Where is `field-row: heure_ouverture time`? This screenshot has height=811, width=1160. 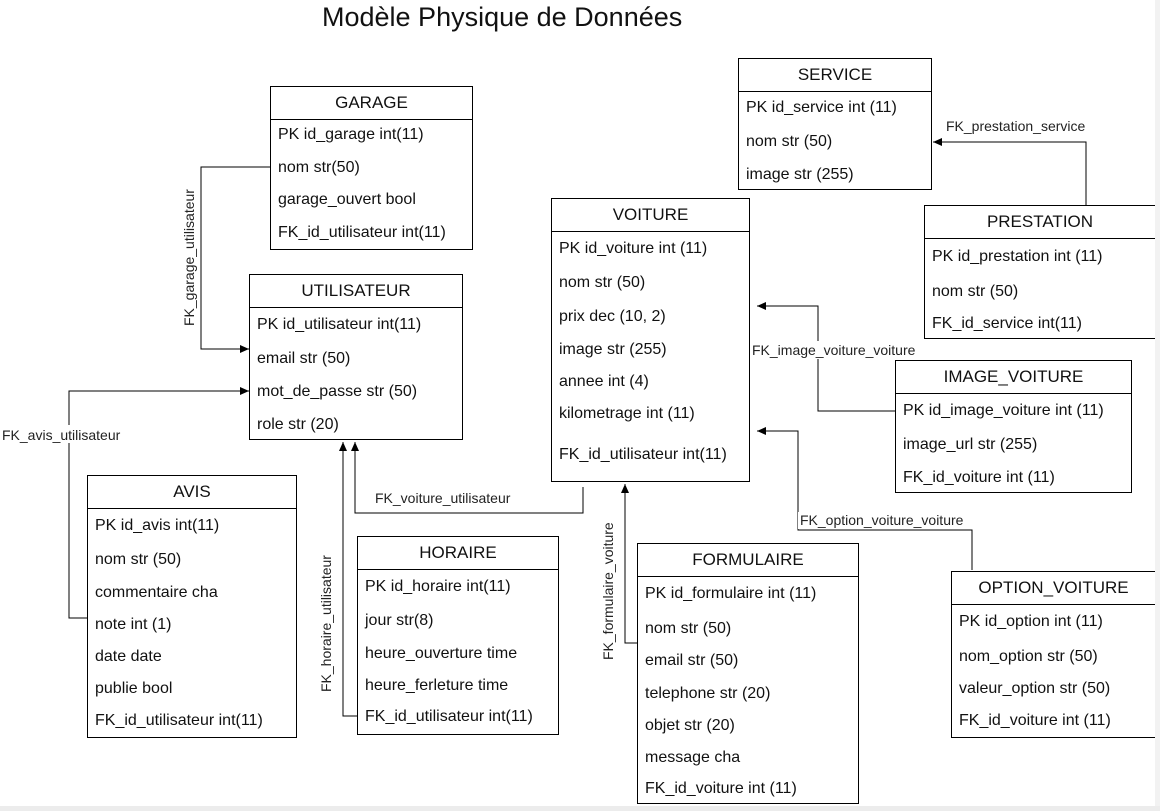
field-row: heure_ouverture time is located at coordinates (441, 653).